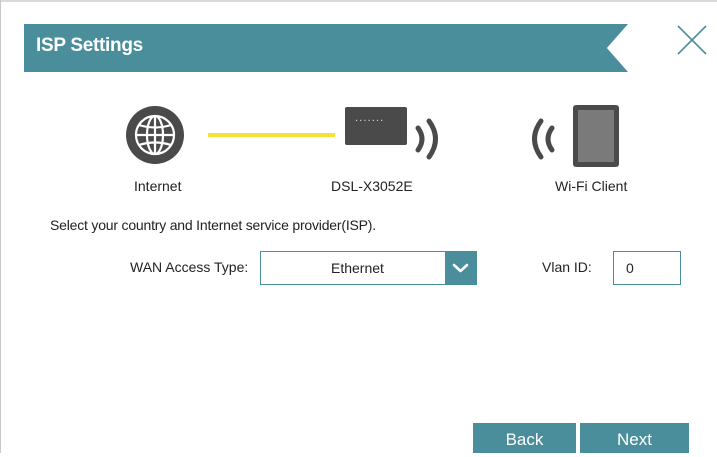 The width and height of the screenshot is (717, 457). Describe the element at coordinates (0, 226) in the screenshot. I see `window-left-border` at that location.